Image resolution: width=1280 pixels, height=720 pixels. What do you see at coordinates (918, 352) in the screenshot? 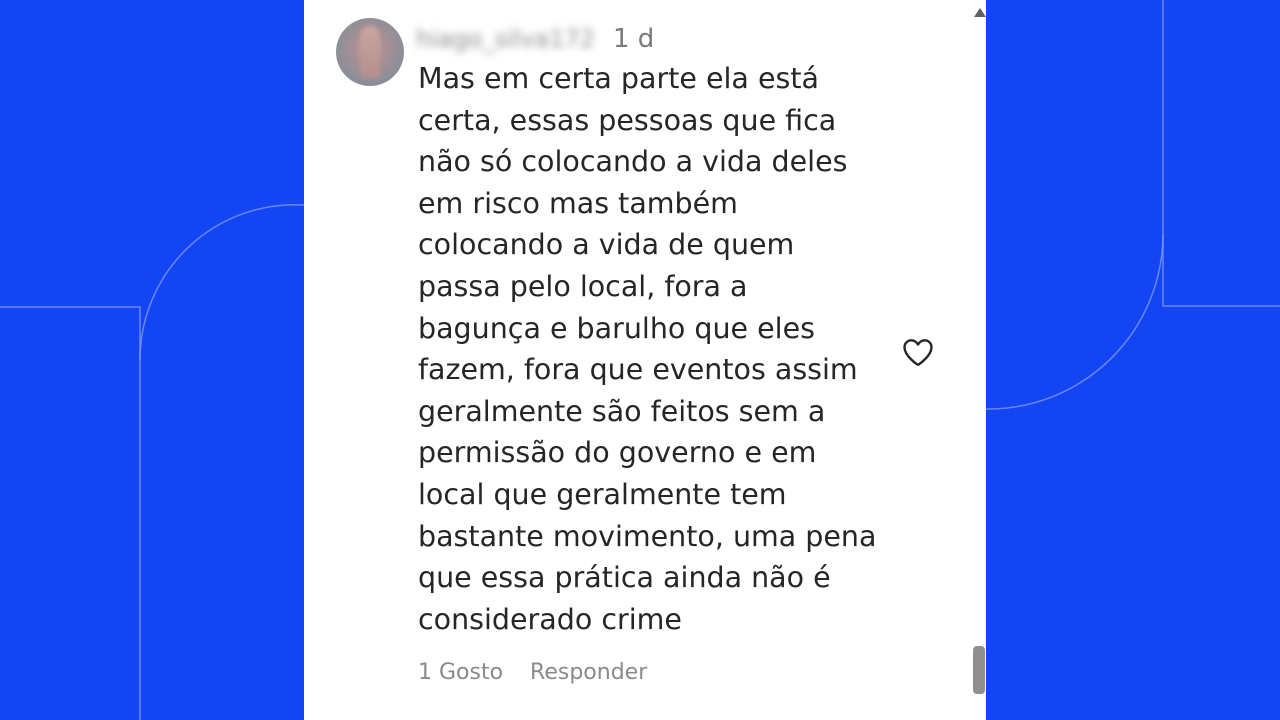
I see `heart-outline-icon` at bounding box center [918, 352].